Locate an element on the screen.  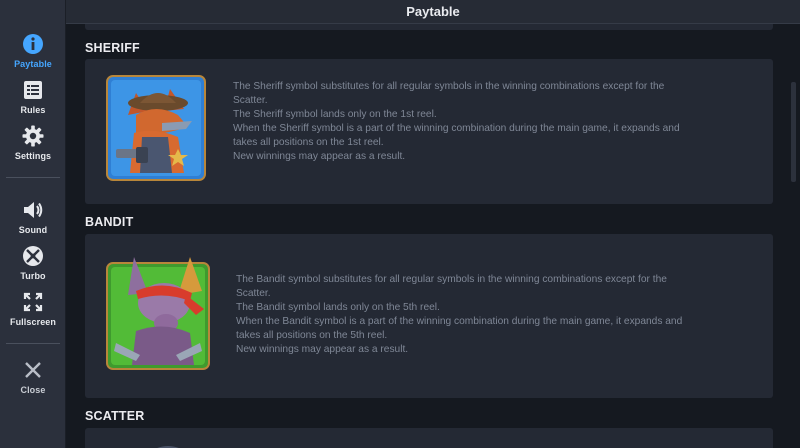
sidebar-item-label: Sound is located at coordinates (33, 230).